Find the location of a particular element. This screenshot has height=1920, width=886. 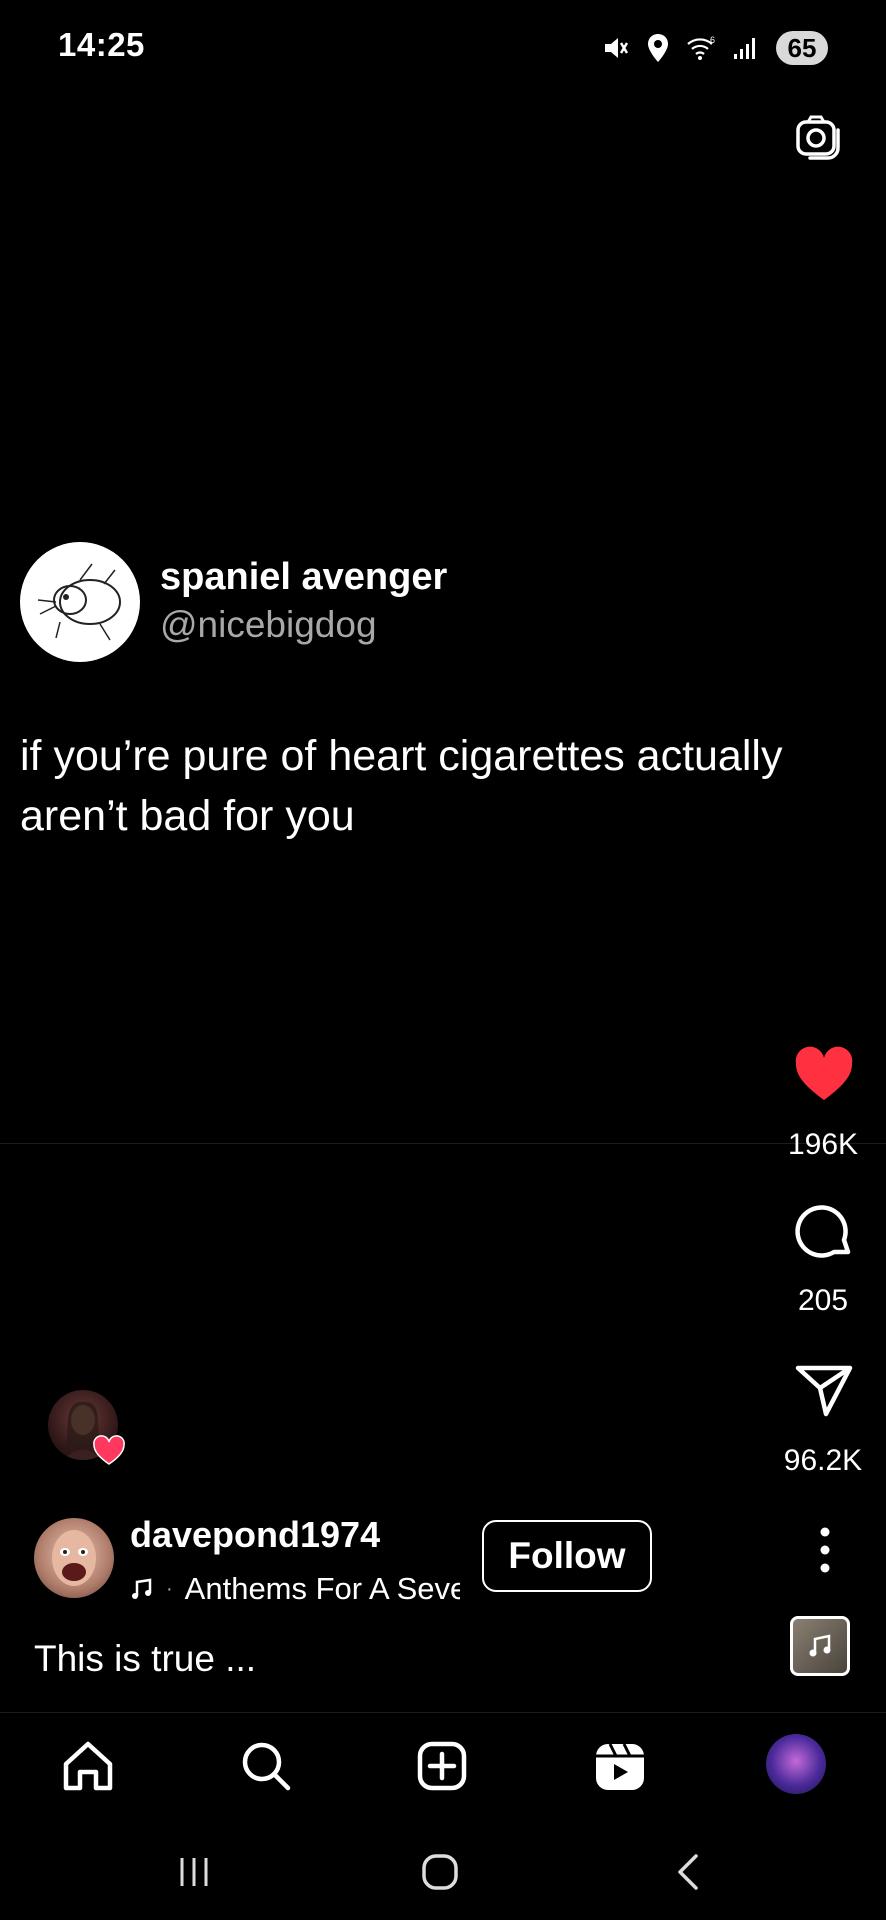

liked-heart-icon is located at coordinates (109, 1450).